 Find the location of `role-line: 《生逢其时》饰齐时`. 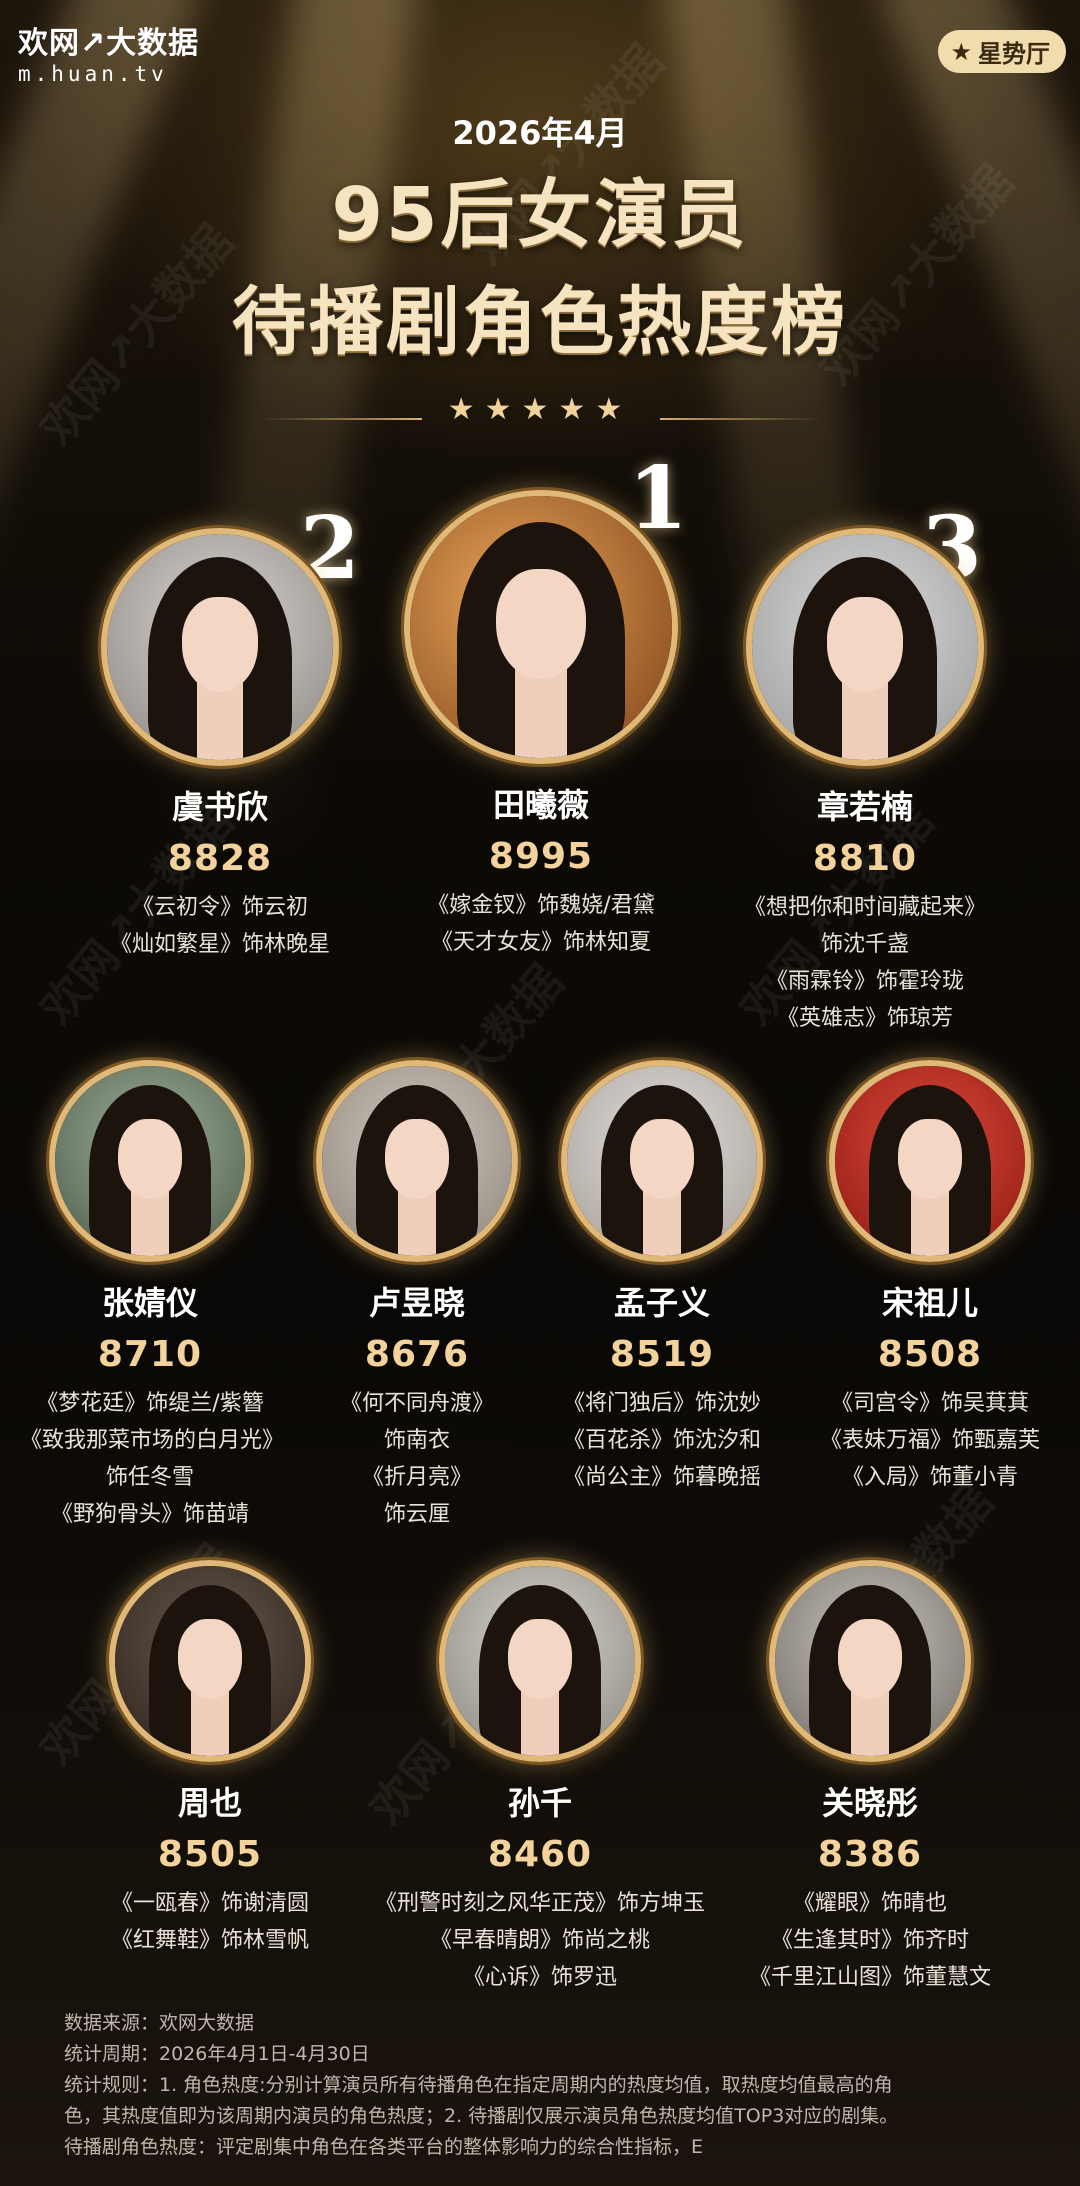

role-line: 《生逢其时》饰齐时 is located at coordinates (869, 1940).